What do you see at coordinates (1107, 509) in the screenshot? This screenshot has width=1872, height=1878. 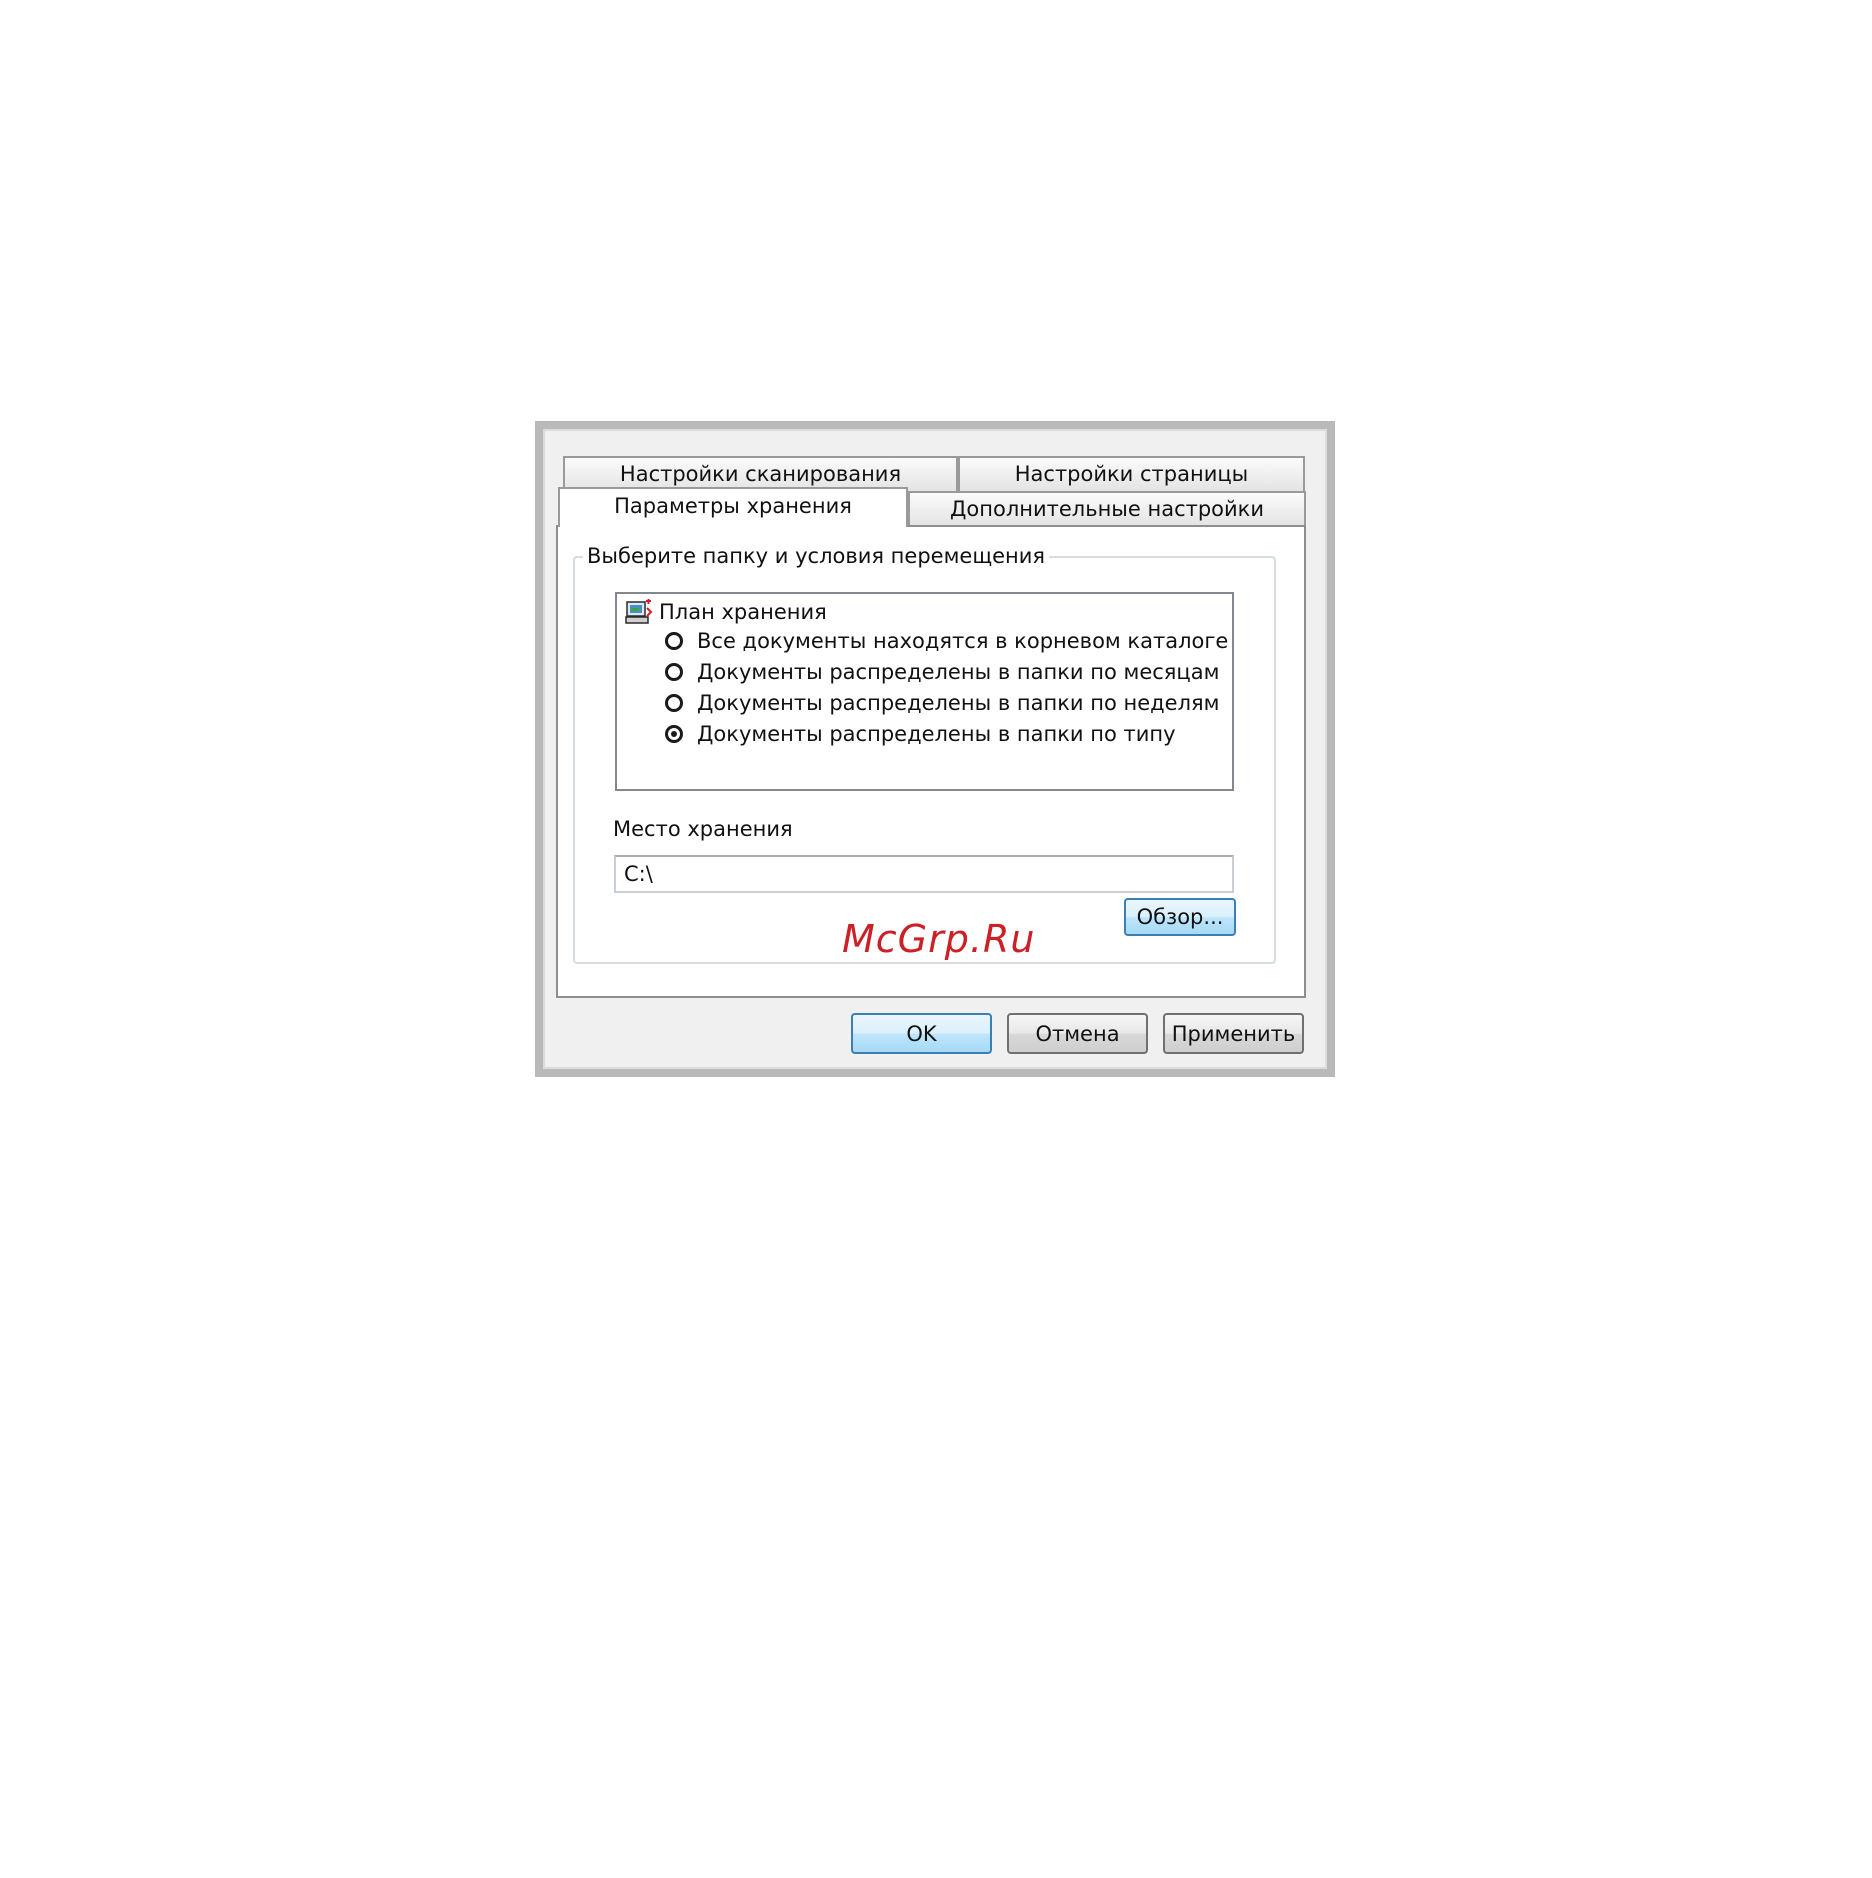 I see `tab-advanced-settings: Дополнительные настройки` at bounding box center [1107, 509].